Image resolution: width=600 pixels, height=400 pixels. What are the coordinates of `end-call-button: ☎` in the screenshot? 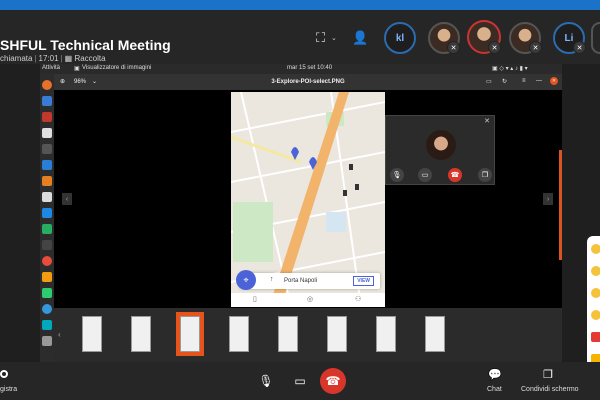 It's located at (333, 381).